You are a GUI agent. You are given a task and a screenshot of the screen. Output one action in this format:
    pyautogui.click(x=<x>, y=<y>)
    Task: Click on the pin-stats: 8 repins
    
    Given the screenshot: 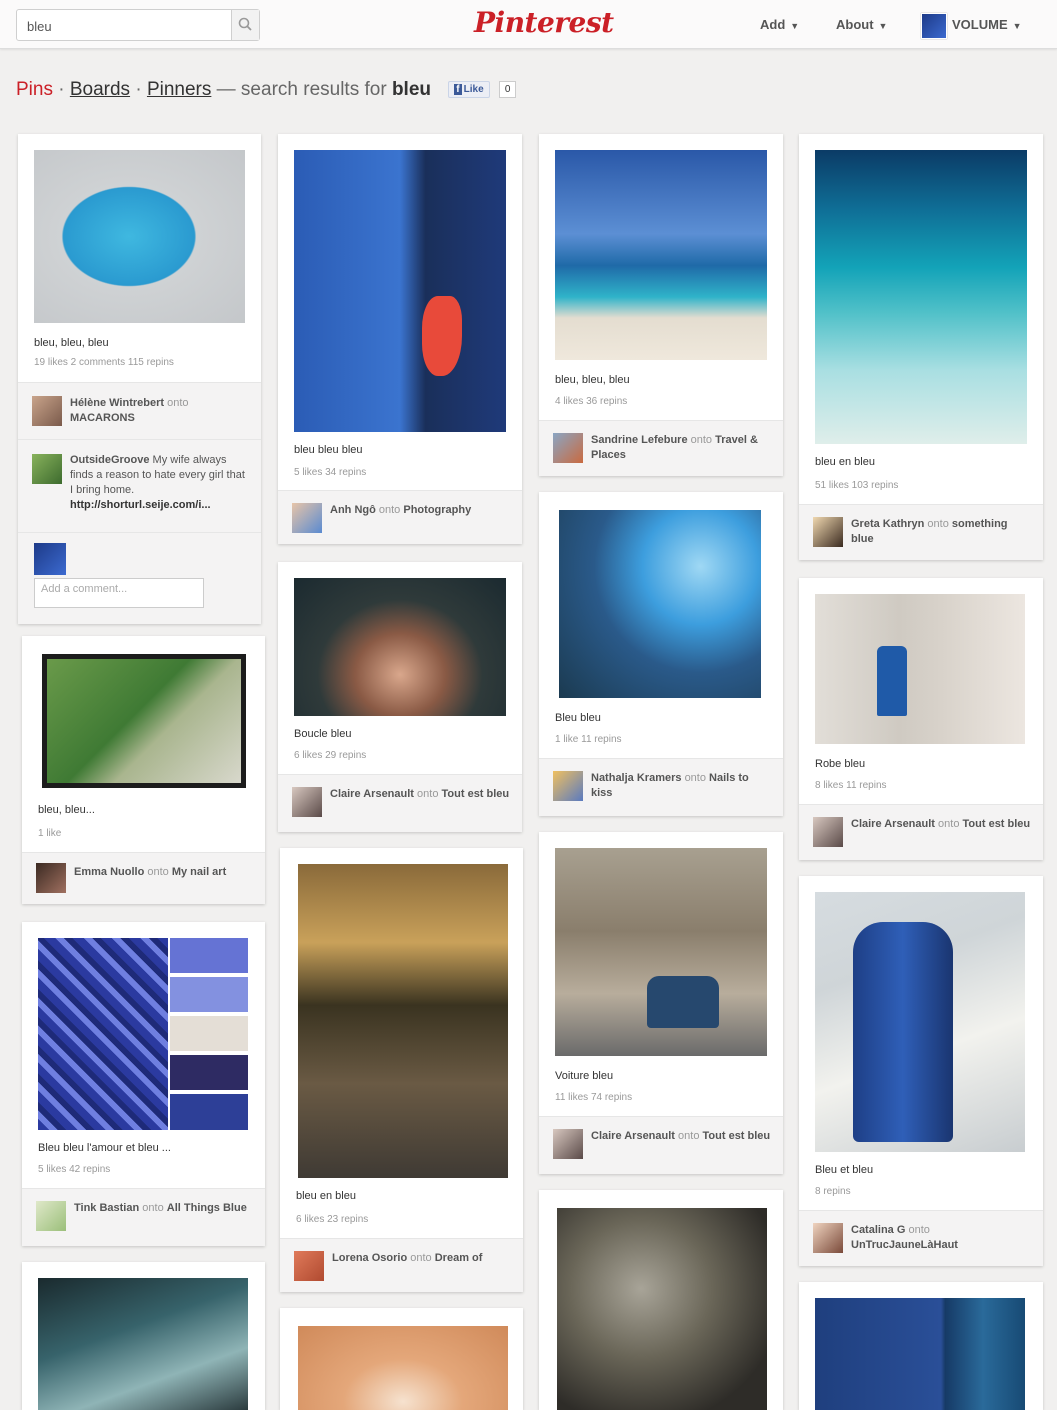 What is the action you would take?
    pyautogui.click(x=833, y=1191)
    